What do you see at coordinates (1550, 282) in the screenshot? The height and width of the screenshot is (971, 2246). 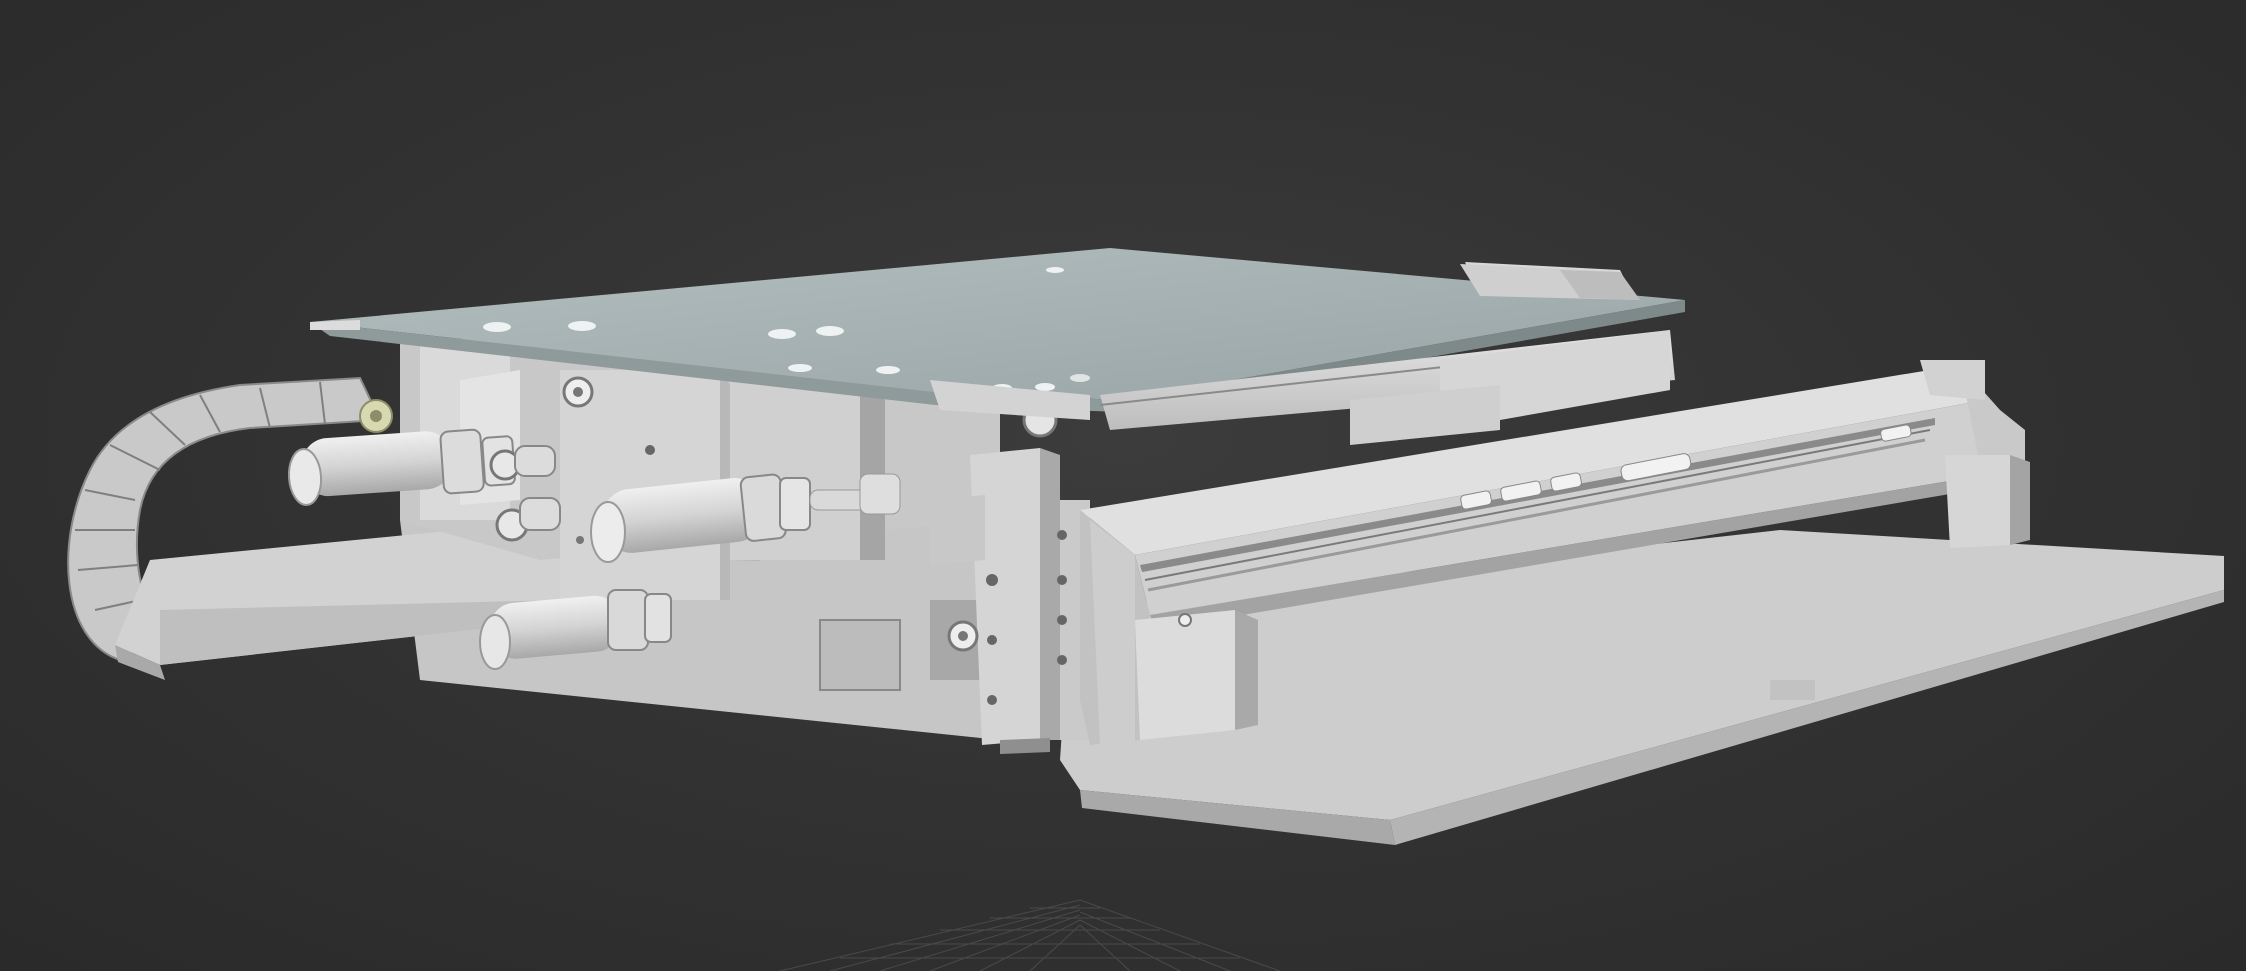 I see `rear-block` at bounding box center [1550, 282].